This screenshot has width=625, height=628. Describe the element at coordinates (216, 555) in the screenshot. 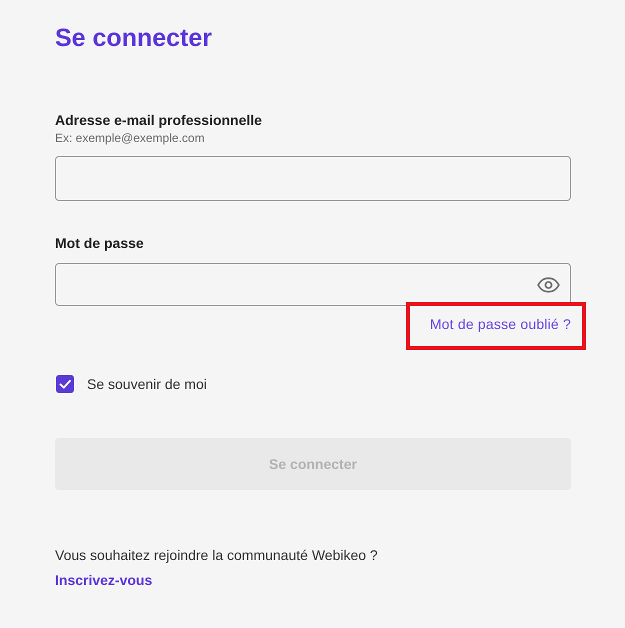

I see `signup-prompt: Vous souhaitez rejoindre la communauté Webikeo ?` at that location.